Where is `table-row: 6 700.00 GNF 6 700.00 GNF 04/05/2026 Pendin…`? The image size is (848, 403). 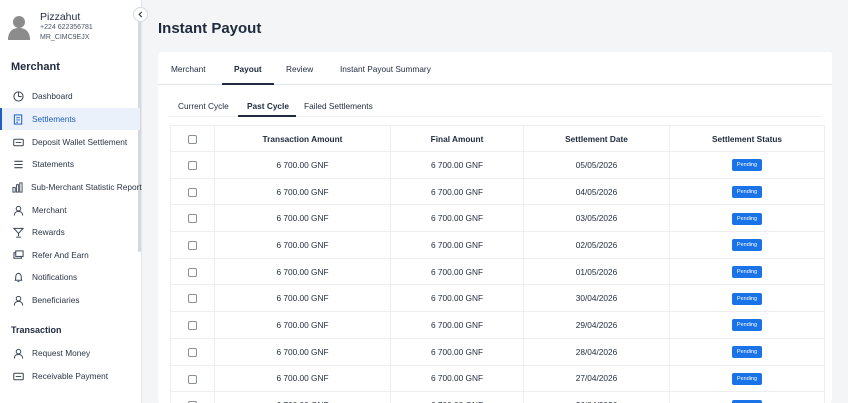 table-row: 6 700.00 GNF 6 700.00 GNF 04/05/2026 Pendin… is located at coordinates (497, 191).